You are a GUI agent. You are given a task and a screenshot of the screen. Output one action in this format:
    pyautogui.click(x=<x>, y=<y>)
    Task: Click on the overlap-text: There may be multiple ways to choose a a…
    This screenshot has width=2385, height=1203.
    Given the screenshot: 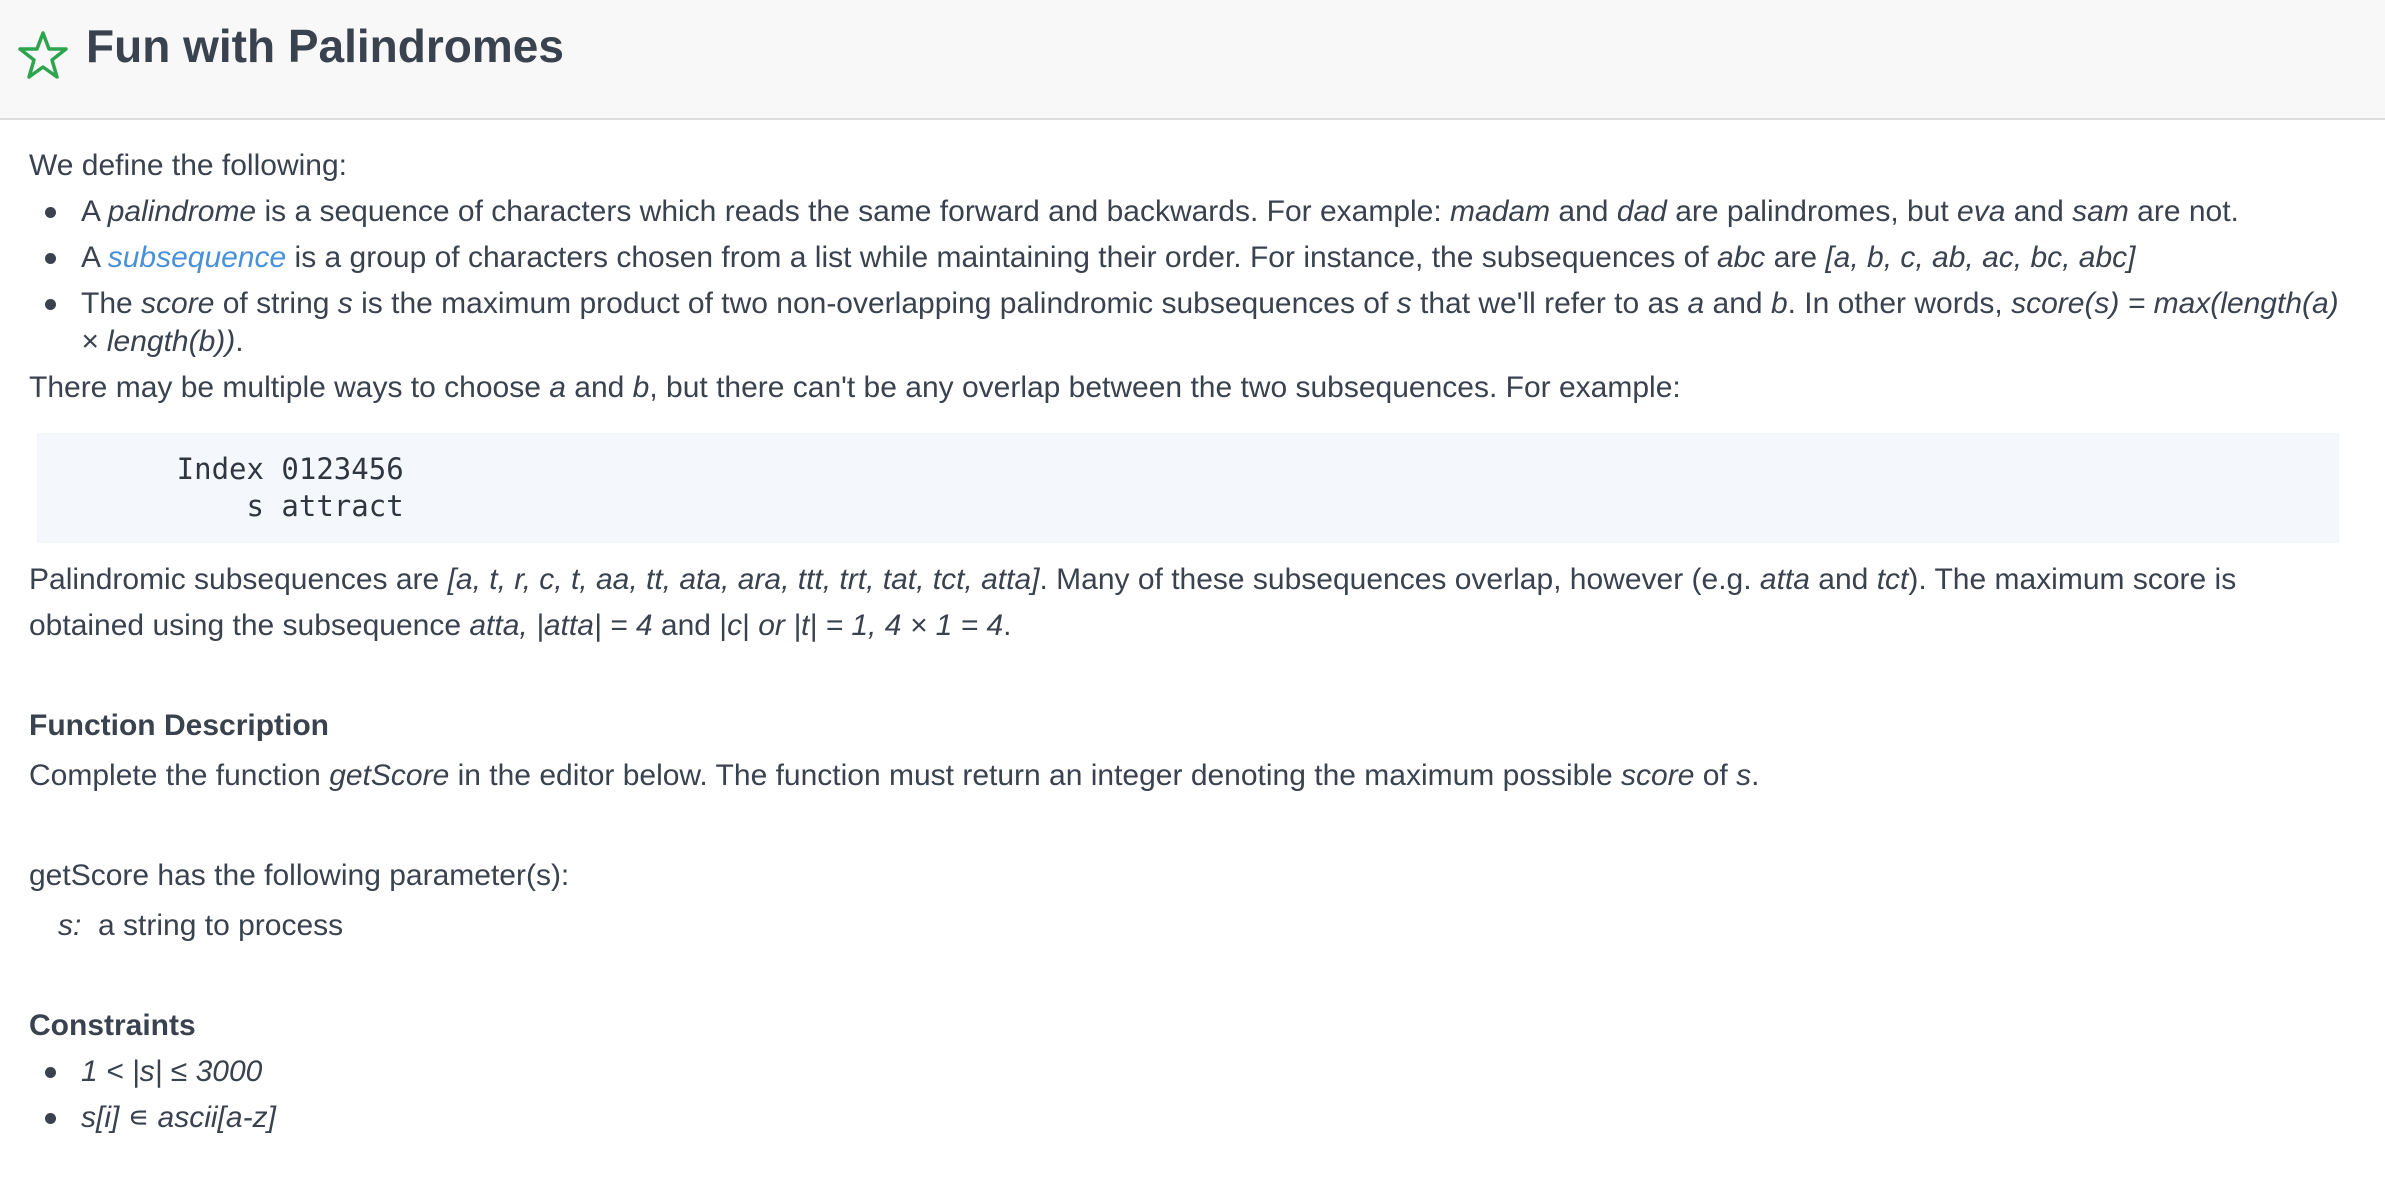 What is the action you would take?
    pyautogui.click(x=855, y=387)
    